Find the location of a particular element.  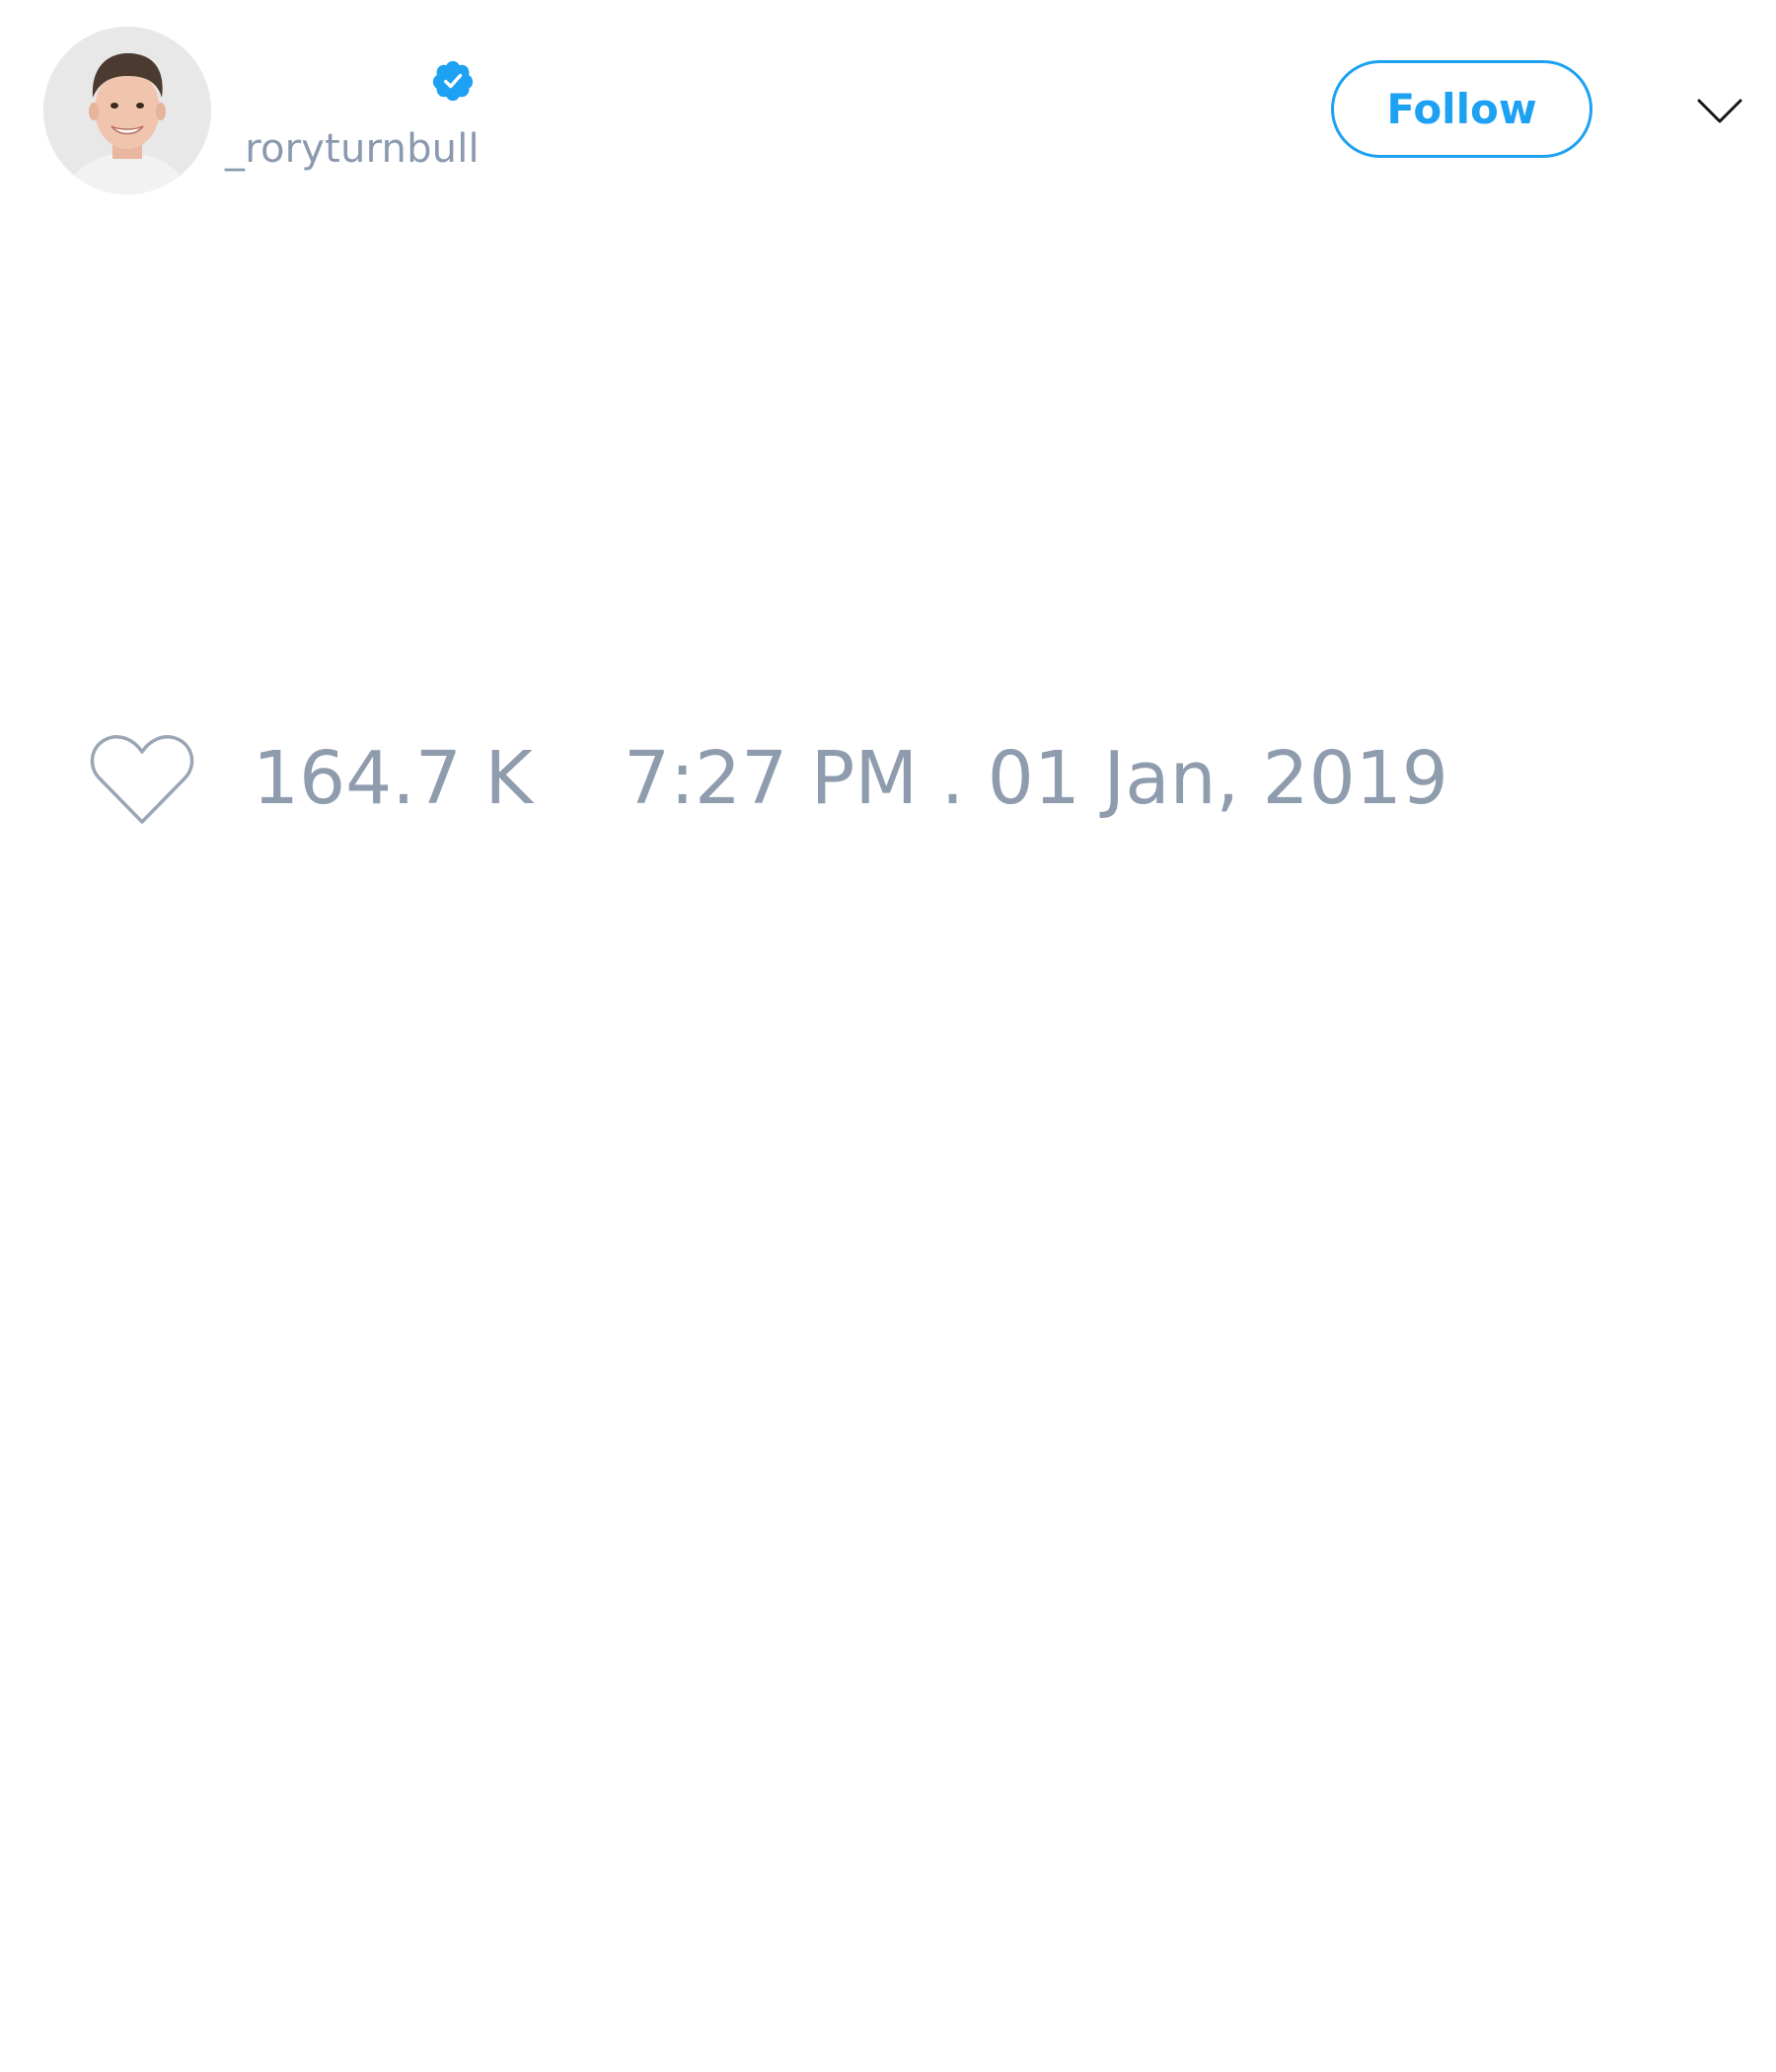

tweet-footer: 164.7 K 7:27 PM . 01 Jan, 2019 is located at coordinates (888, 780).